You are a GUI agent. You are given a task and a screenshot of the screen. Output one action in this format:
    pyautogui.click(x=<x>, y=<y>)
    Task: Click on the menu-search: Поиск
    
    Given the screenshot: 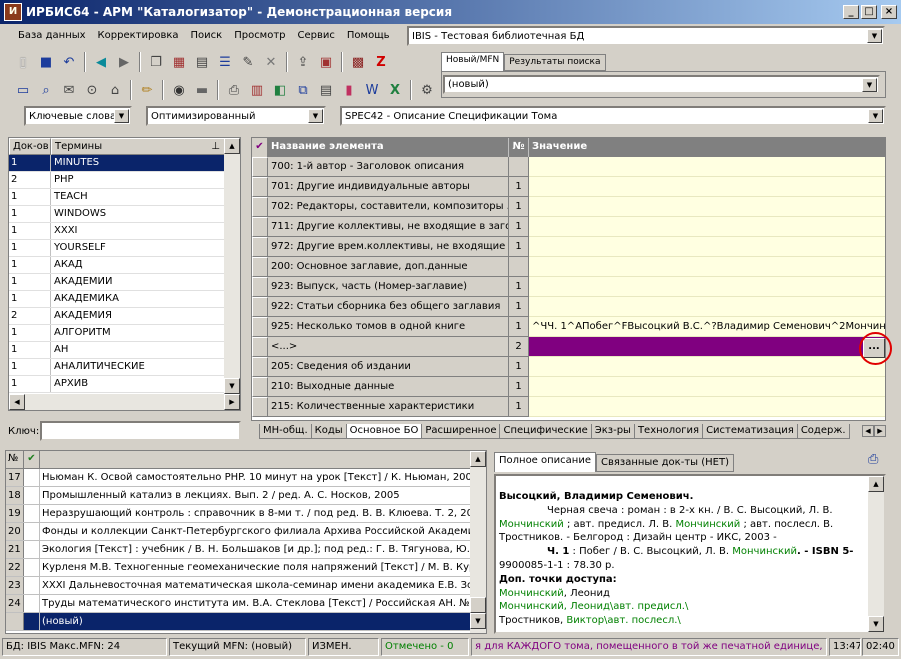 What is the action you would take?
    pyautogui.click(x=207, y=36)
    